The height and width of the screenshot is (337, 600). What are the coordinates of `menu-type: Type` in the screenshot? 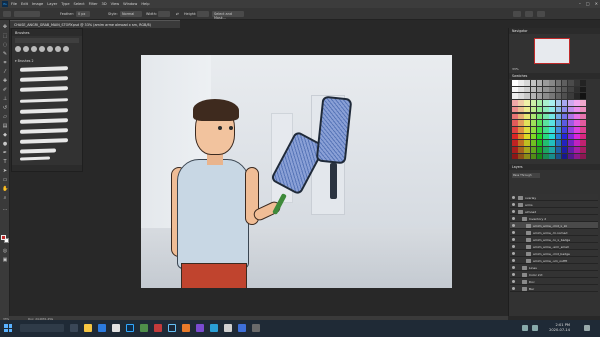 It's located at (65, 4).